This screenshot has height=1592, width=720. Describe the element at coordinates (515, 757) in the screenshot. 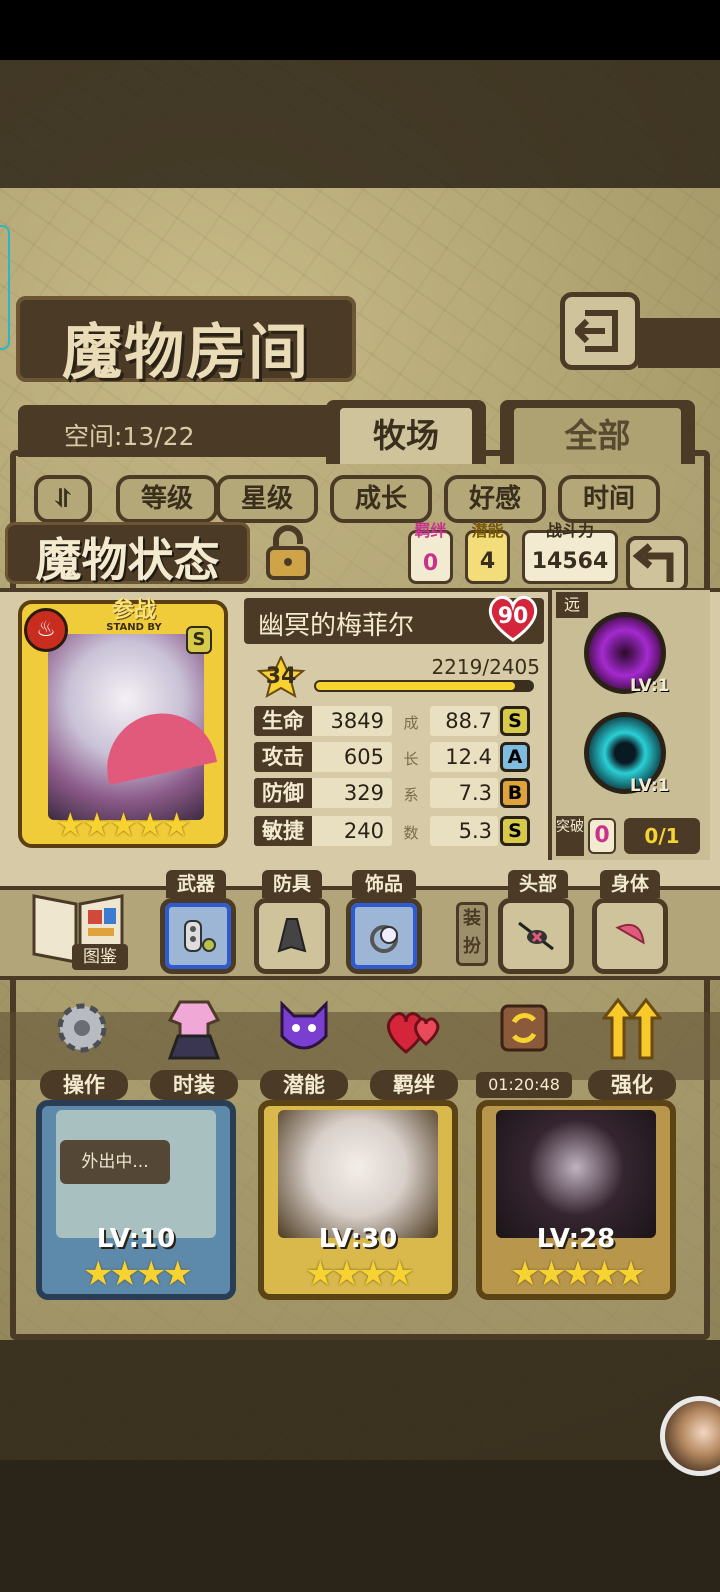

I see `growth-grade-badge: A` at that location.